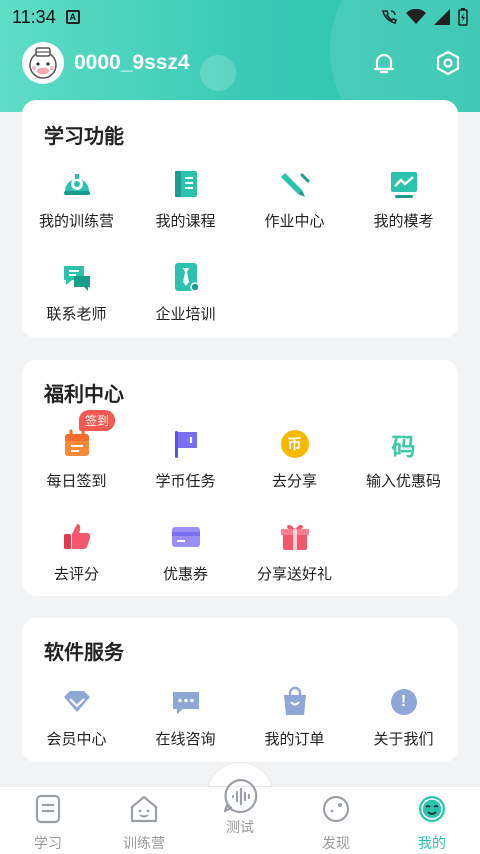 The width and height of the screenshot is (480, 854). What do you see at coordinates (185, 739) in the screenshot?
I see `item-label: 在线咨询` at bounding box center [185, 739].